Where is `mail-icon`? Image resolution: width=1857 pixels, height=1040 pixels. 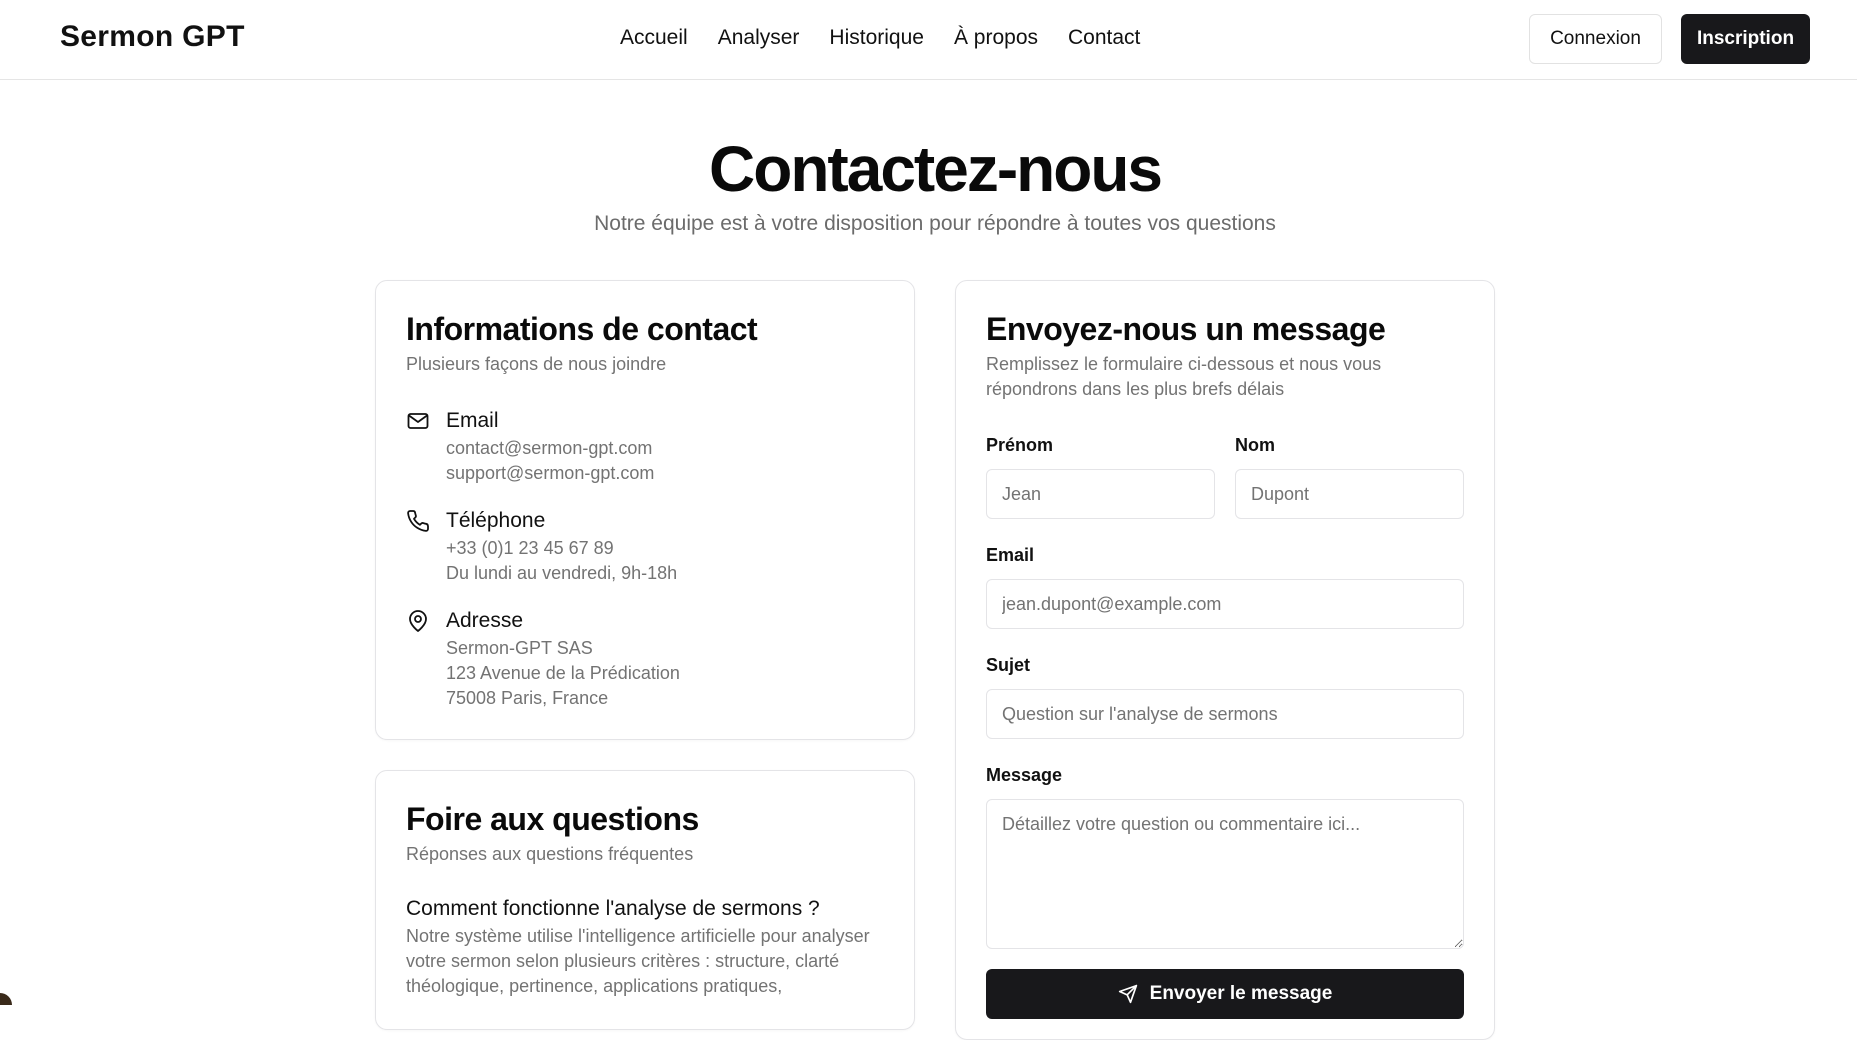 mail-icon is located at coordinates (418, 421).